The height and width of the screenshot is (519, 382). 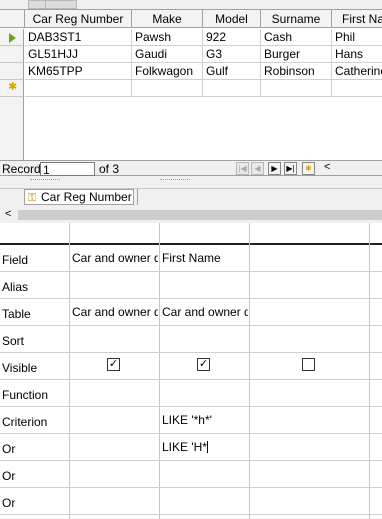 What do you see at coordinates (274, 168) in the screenshot?
I see `next-record-button: ▶` at bounding box center [274, 168].